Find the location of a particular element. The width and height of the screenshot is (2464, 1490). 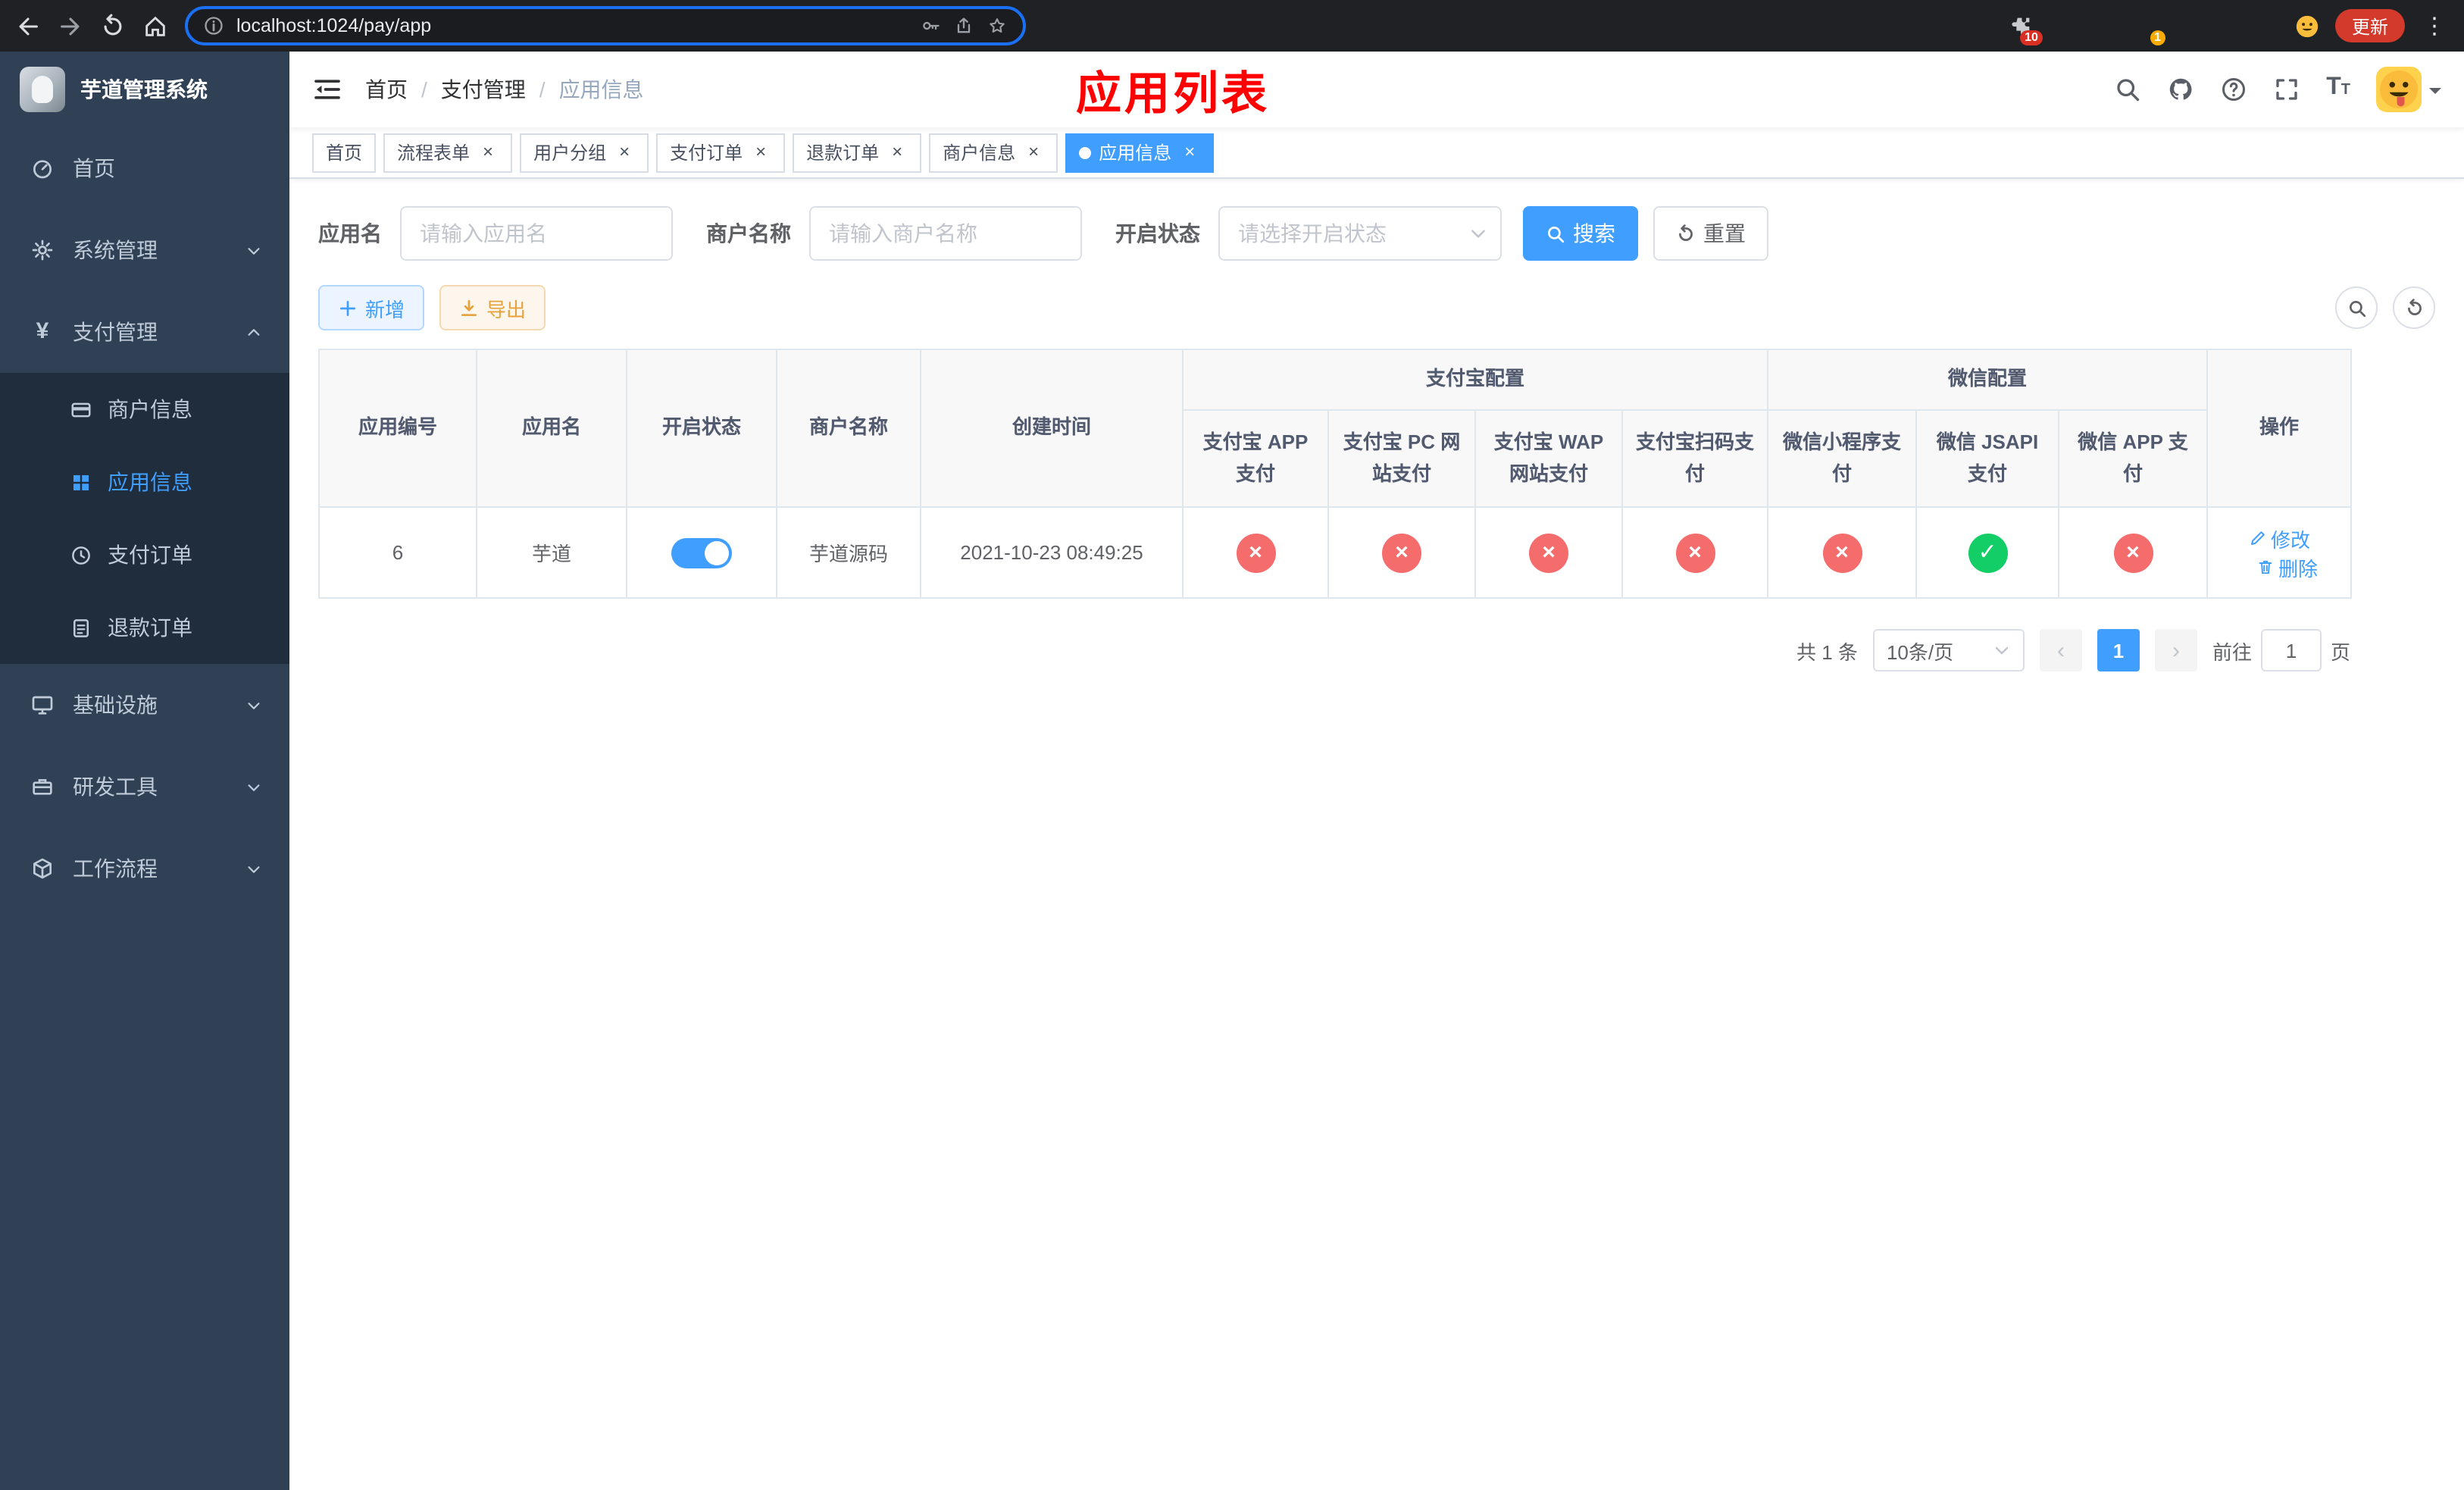

delete-button: 删除 is located at coordinates (2287, 567).